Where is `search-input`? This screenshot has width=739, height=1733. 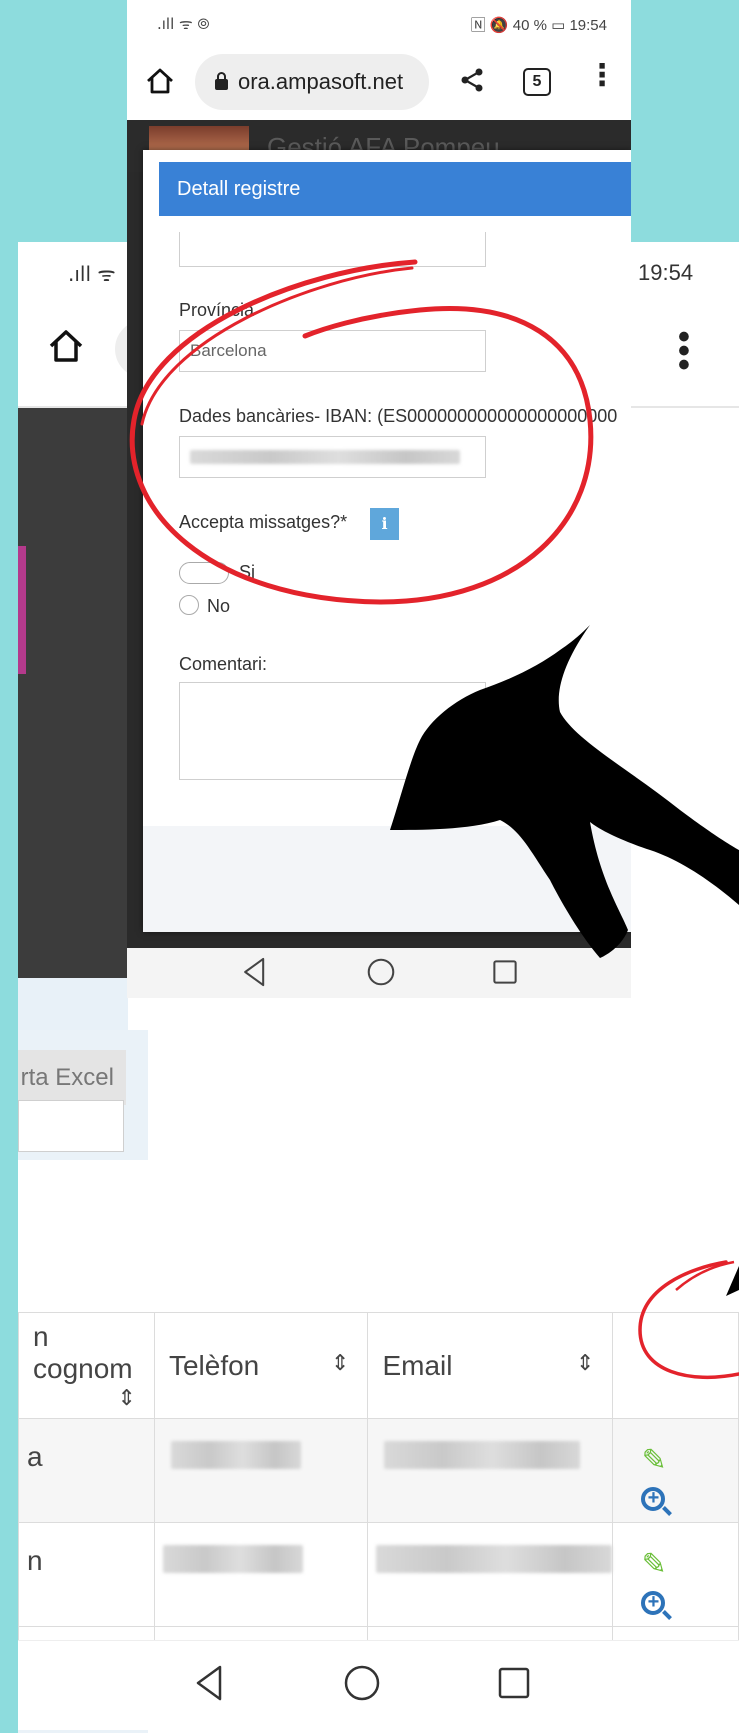
search-input is located at coordinates (71, 1126).